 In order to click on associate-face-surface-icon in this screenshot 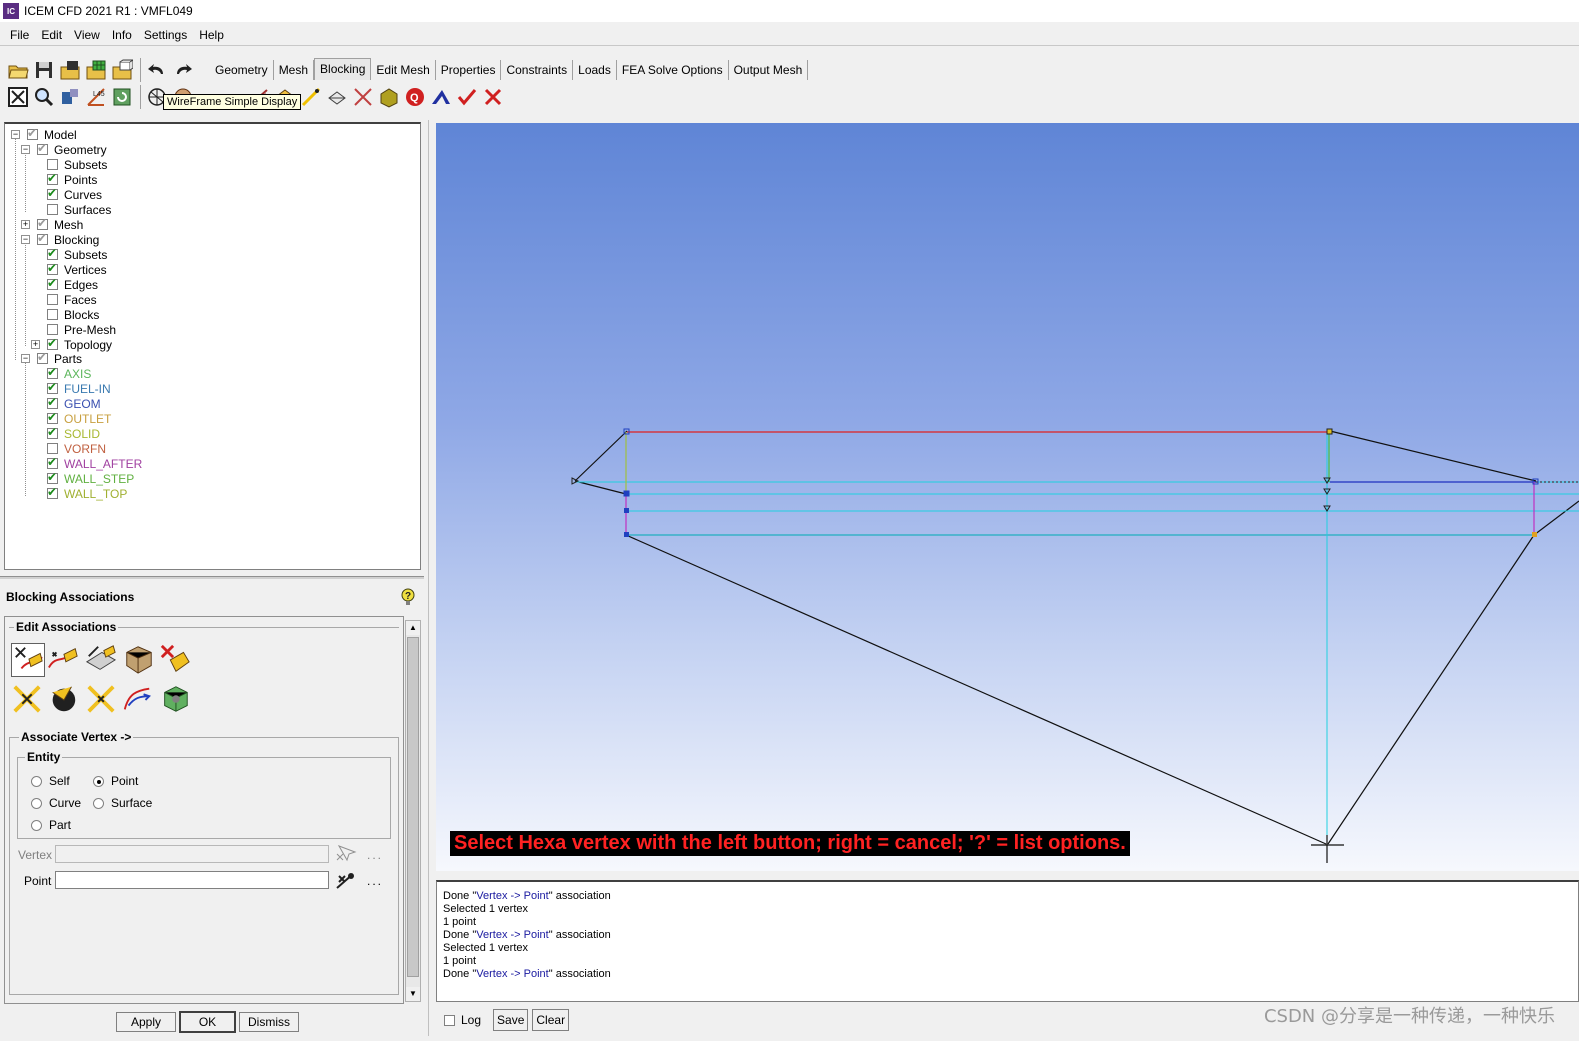, I will do `click(140, 660)`.